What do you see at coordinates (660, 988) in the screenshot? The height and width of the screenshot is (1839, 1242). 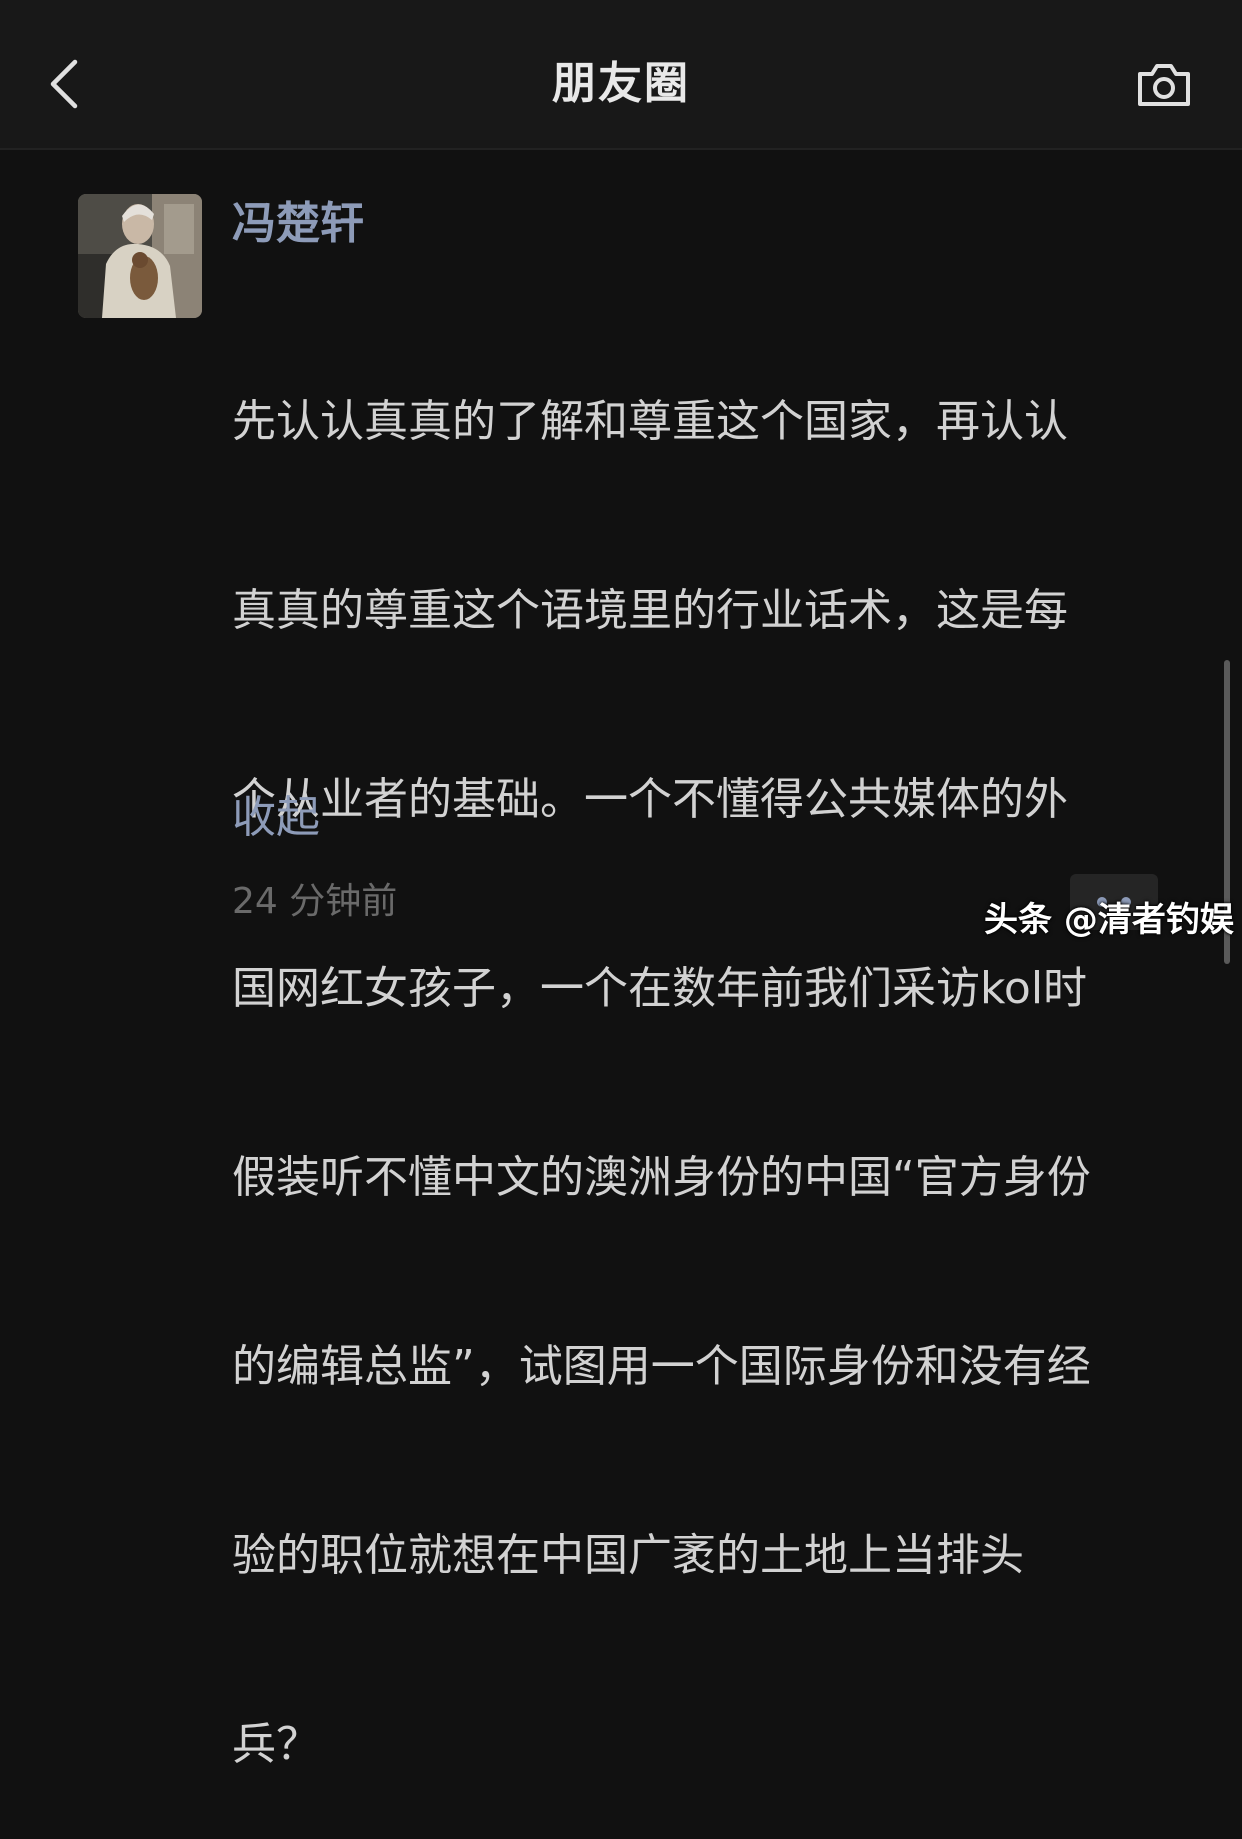 I see `post-content-line: 国网红女孩子，一个在数年前我们采访kol时` at bounding box center [660, 988].